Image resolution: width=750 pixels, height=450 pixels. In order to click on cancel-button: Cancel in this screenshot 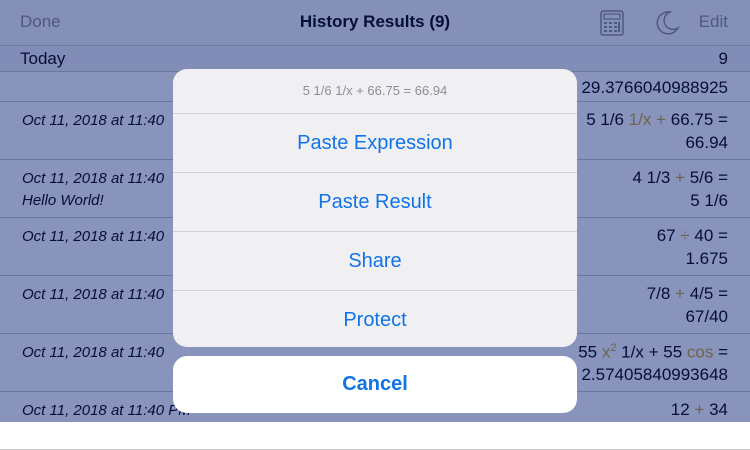, I will do `click(375, 384)`.